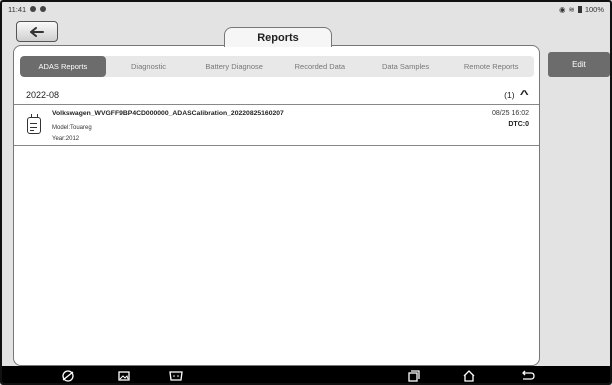 Image resolution: width=612 pixels, height=385 pixels. Describe the element at coordinates (509, 94) in the screenshot. I see `group-count: (1)` at that location.